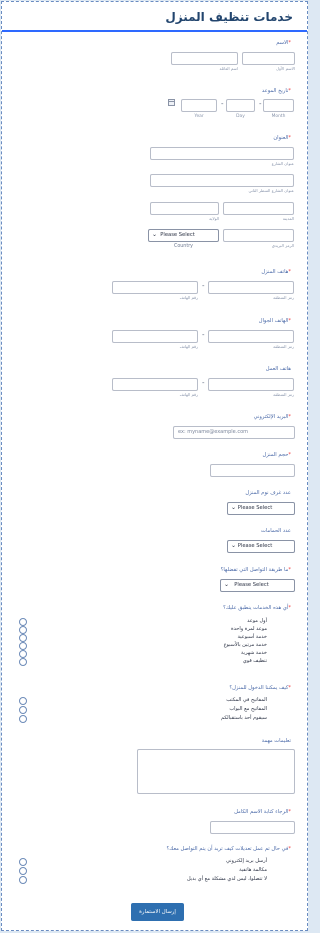 This screenshot has height=933, width=320. I want to click on bathrooms-select: Please Select ⌄, so click(261, 546).